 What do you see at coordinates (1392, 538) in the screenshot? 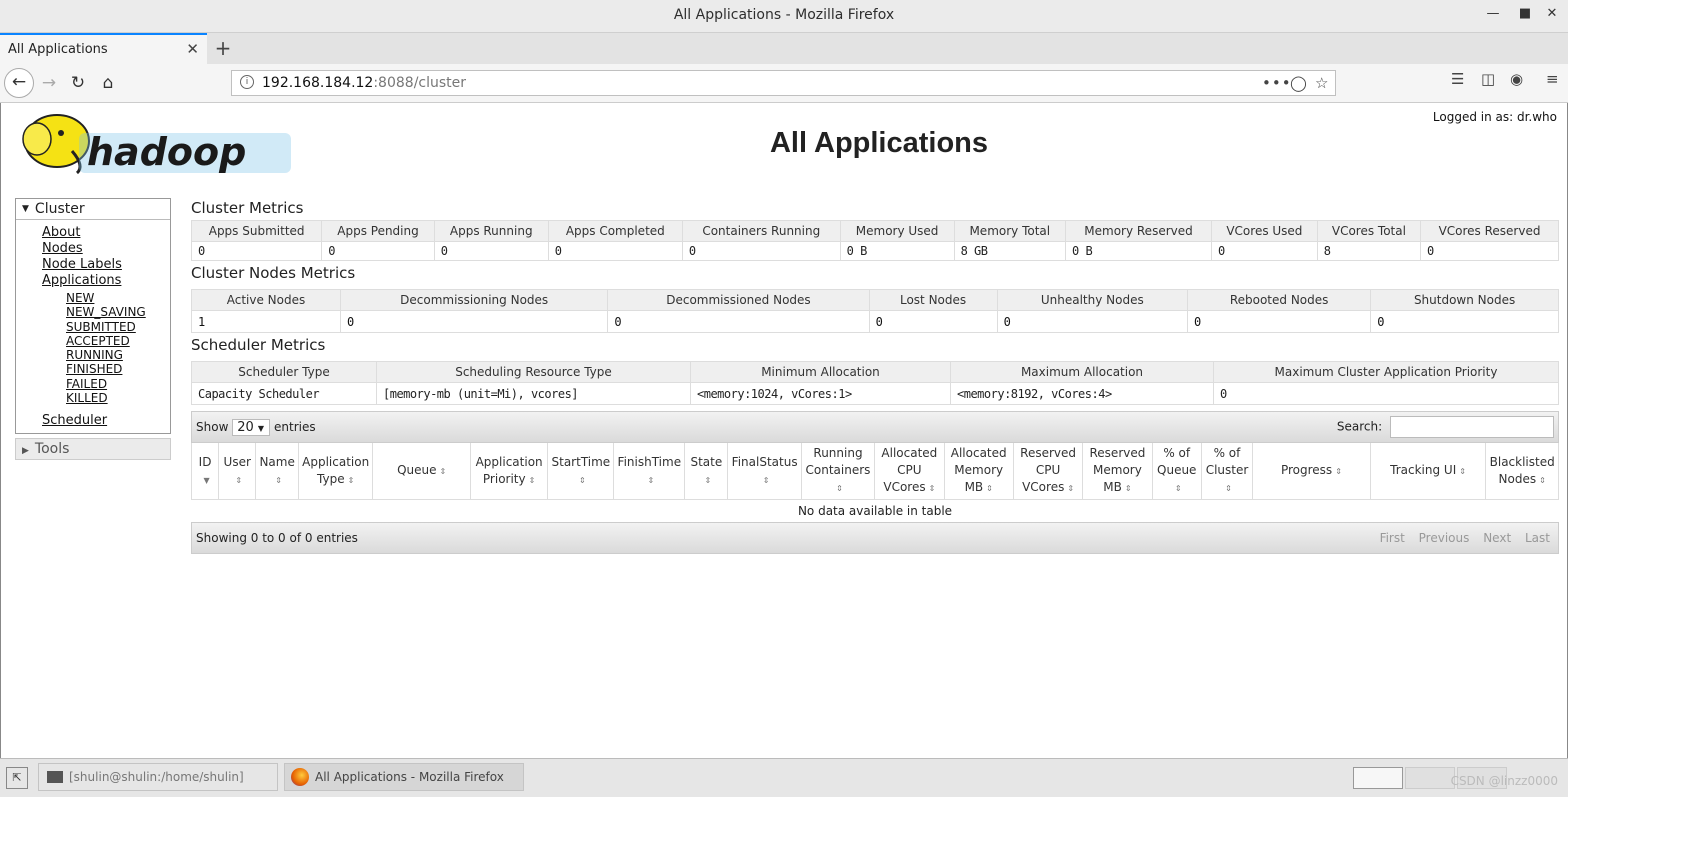
I see `pager-first: First` at bounding box center [1392, 538].